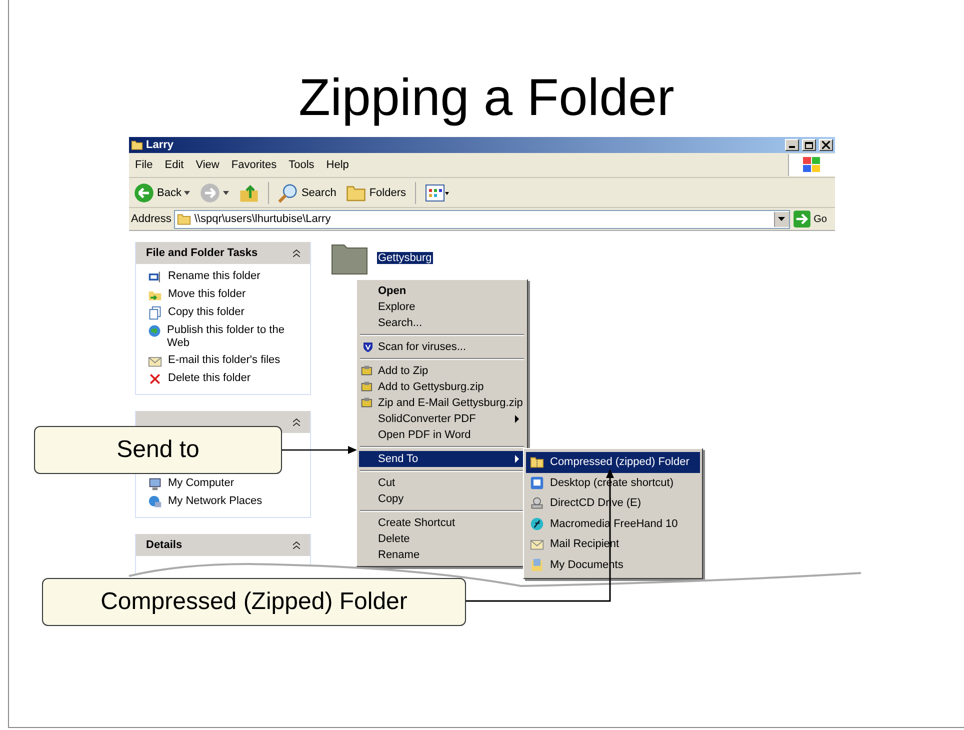  I want to click on context-menu-item: SolidConverter PDF, so click(442, 419).